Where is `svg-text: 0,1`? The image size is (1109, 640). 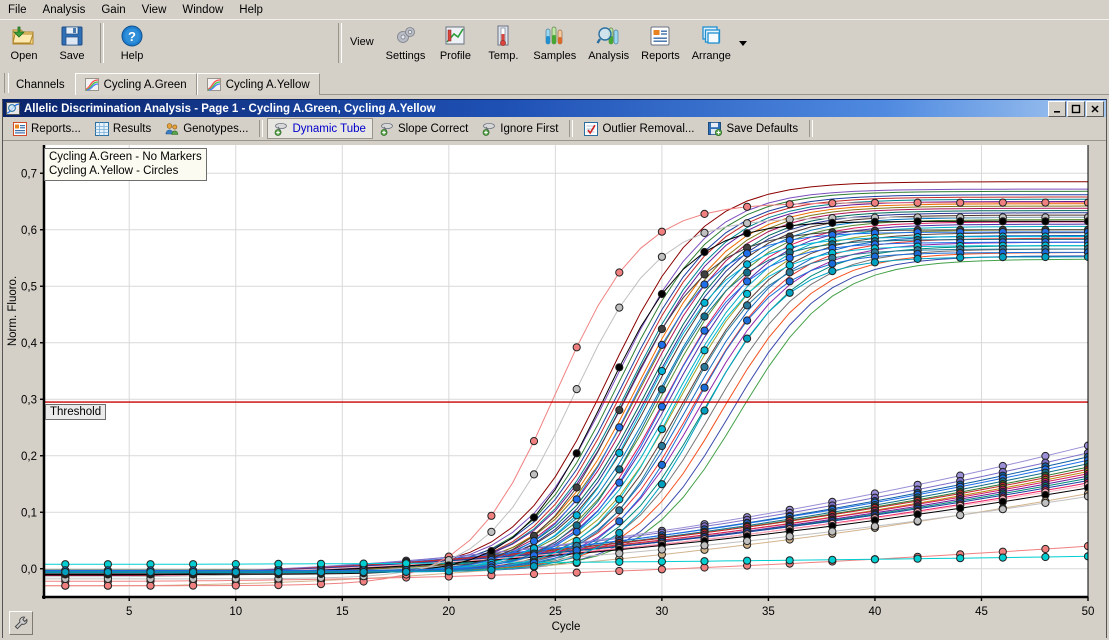
svg-text: 0,1 is located at coordinates (29, 513).